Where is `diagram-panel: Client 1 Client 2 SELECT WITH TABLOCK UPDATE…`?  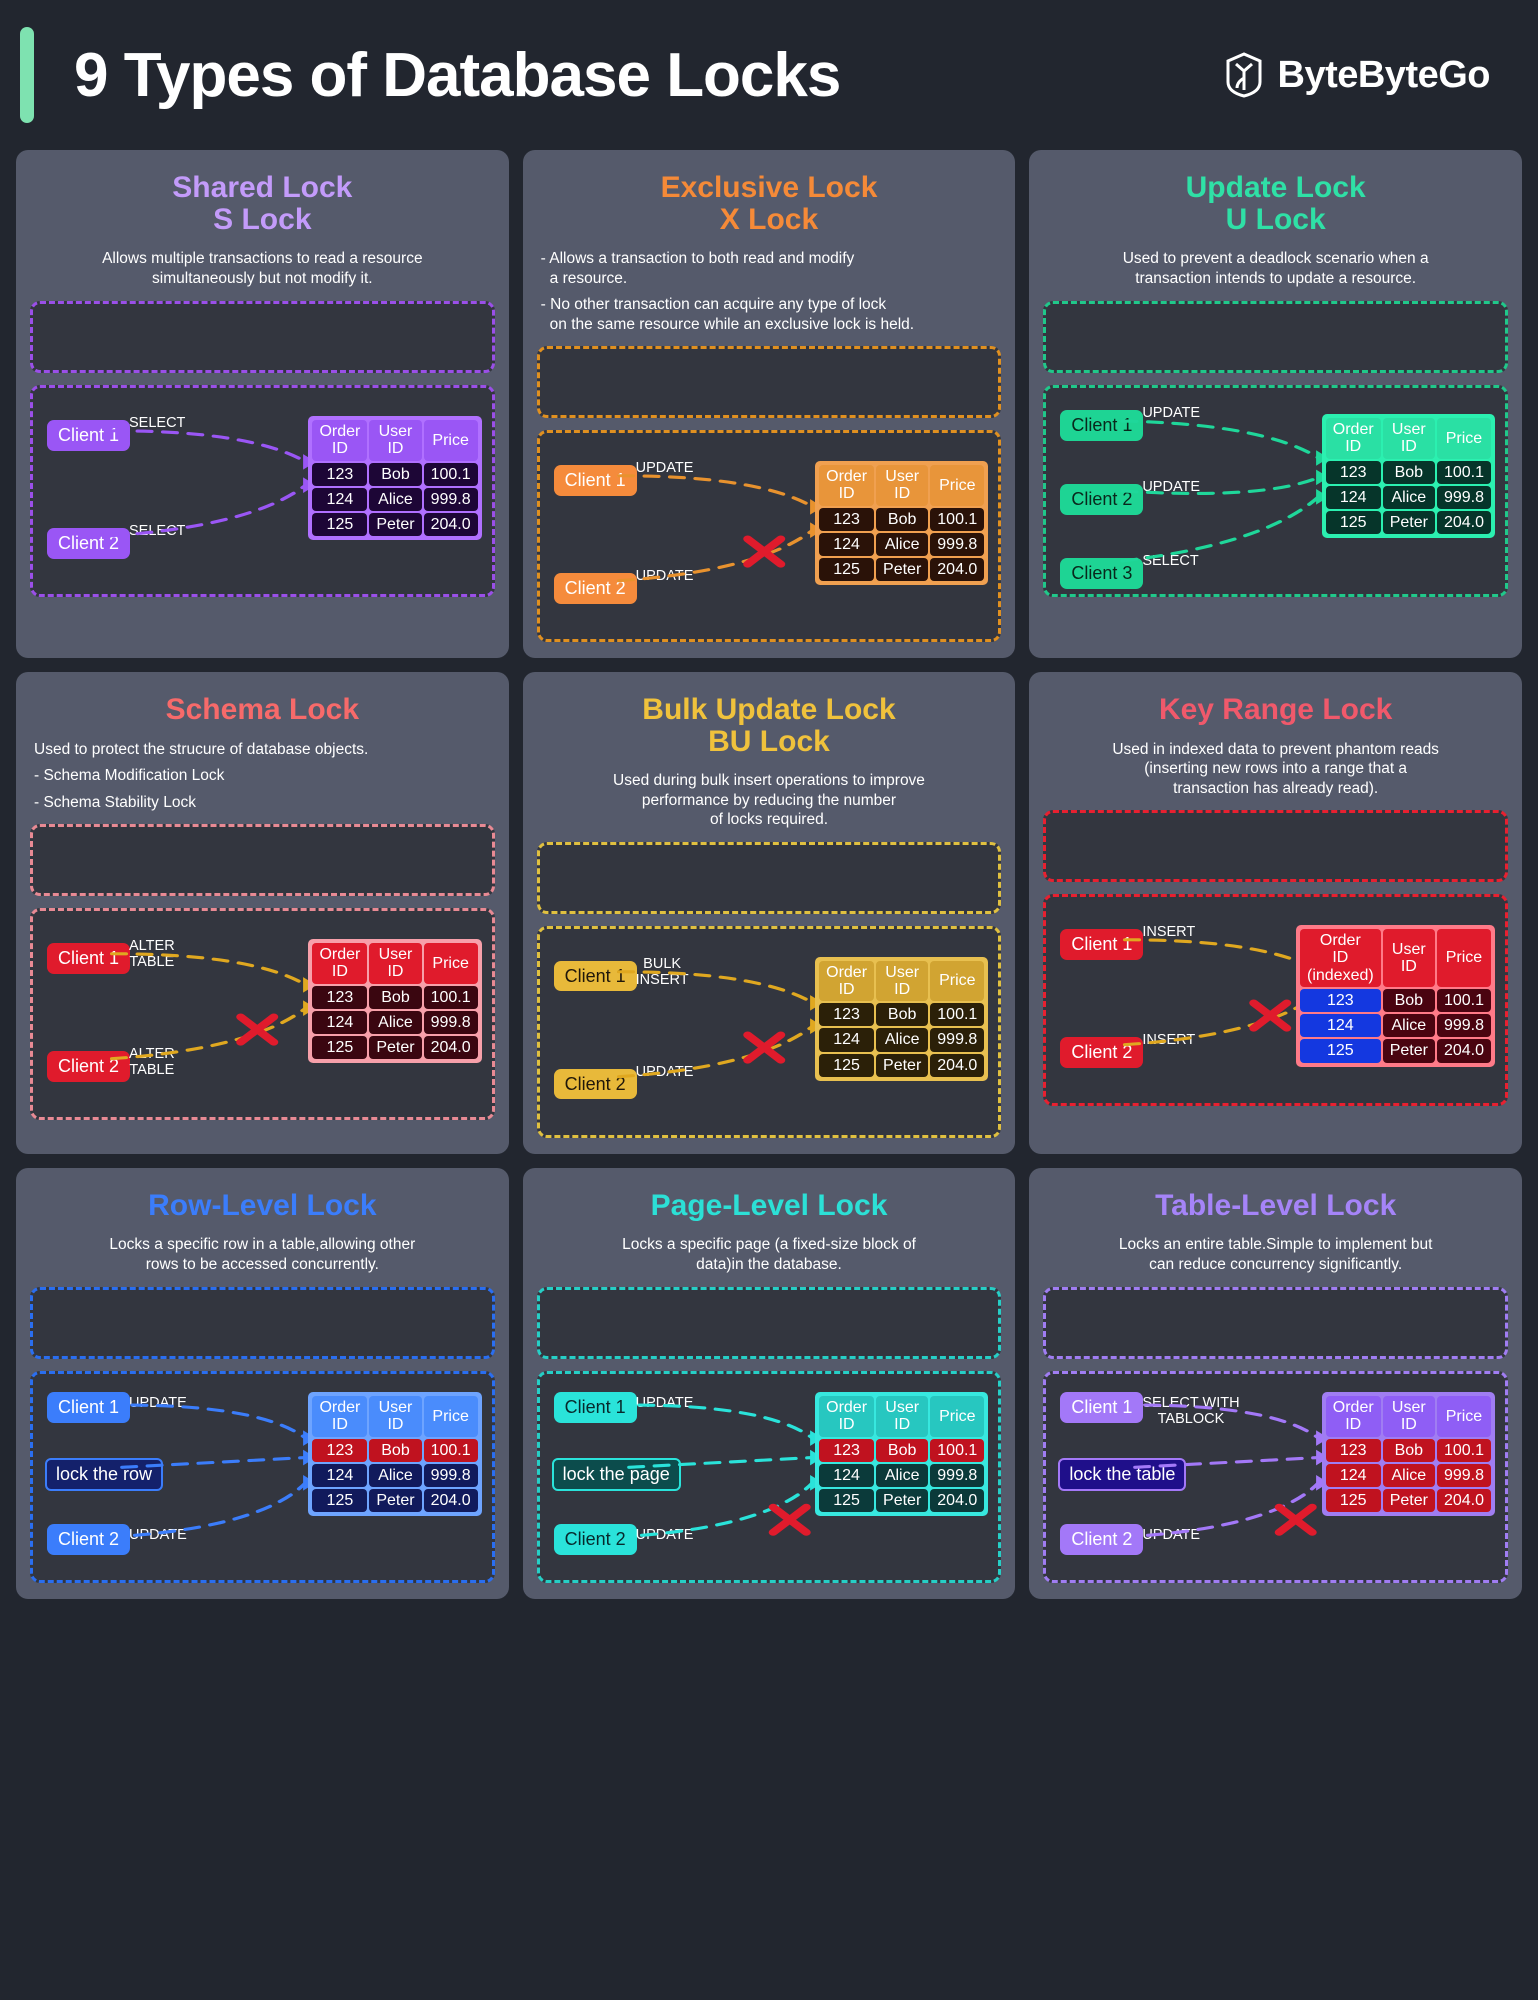
diagram-panel: Client 1 Client 2 SELECT WITH TABLOCK UPDATE… is located at coordinates (1275, 1477).